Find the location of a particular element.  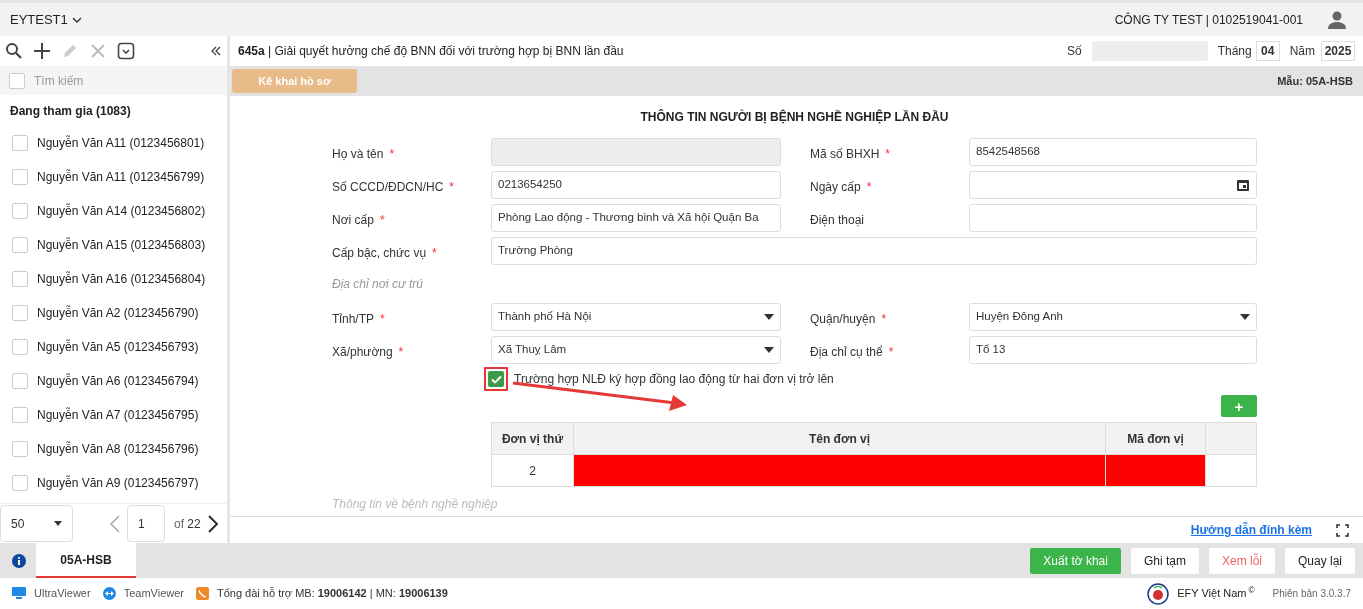

input-field: 8542548568 is located at coordinates (1113, 152).